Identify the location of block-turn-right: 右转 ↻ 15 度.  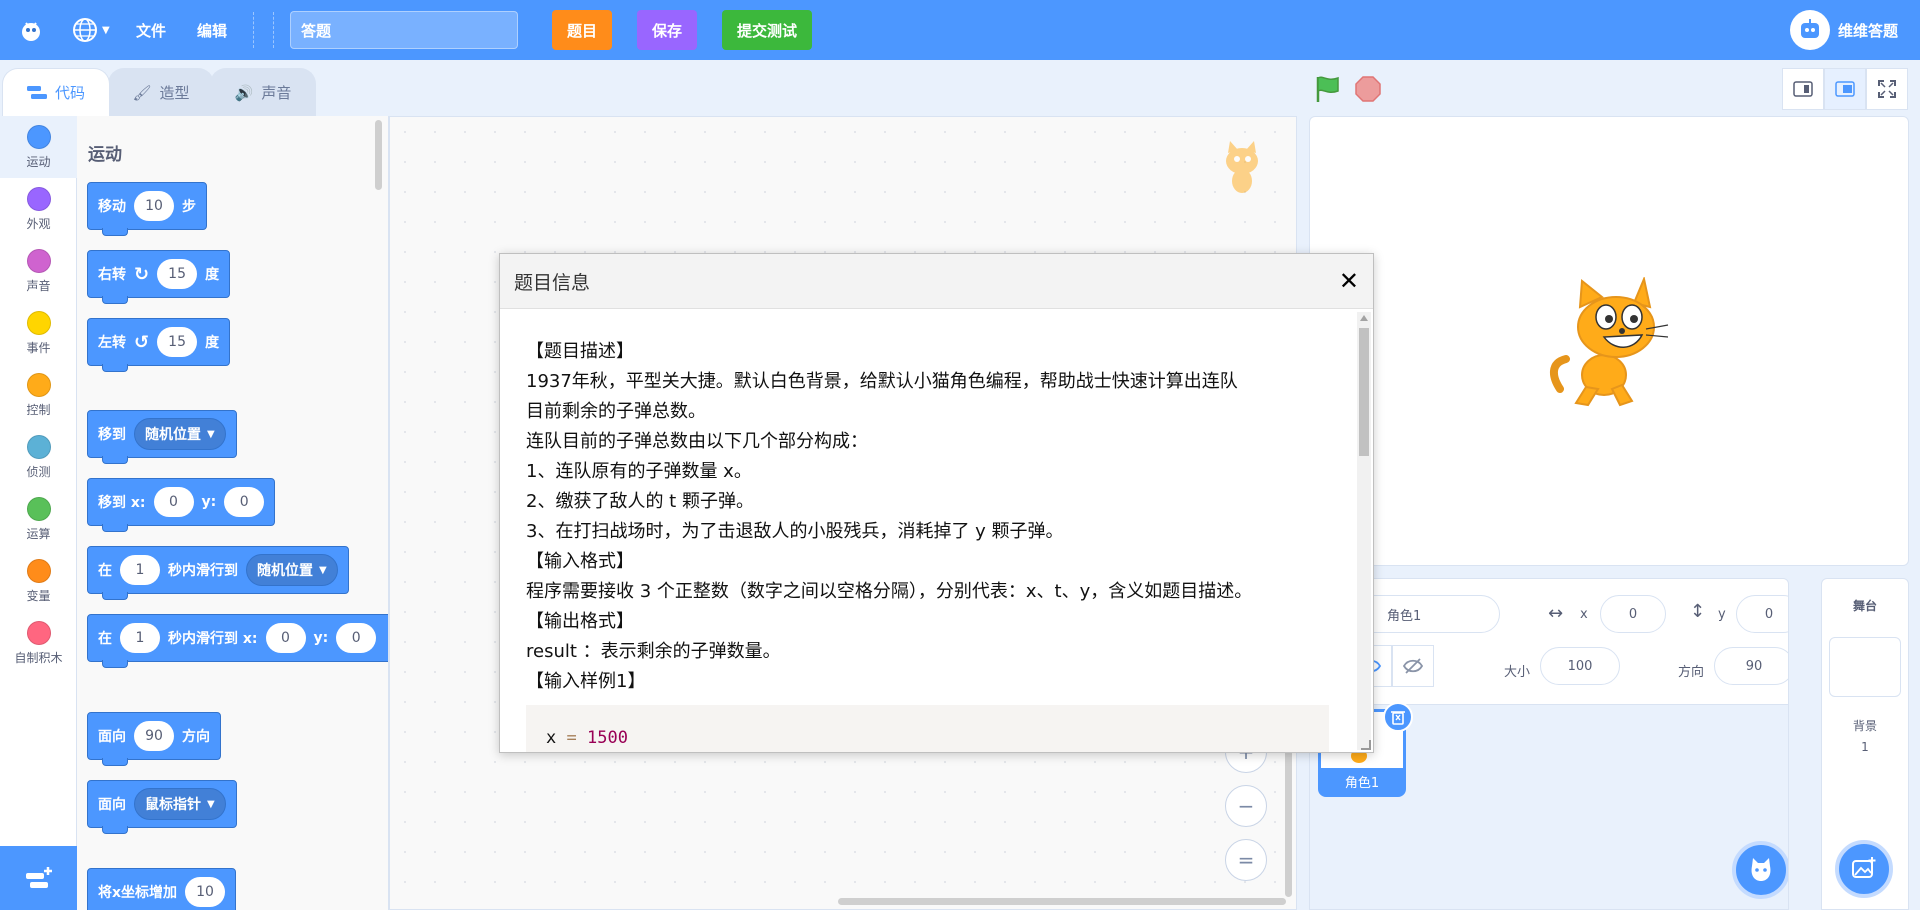
(159, 277).